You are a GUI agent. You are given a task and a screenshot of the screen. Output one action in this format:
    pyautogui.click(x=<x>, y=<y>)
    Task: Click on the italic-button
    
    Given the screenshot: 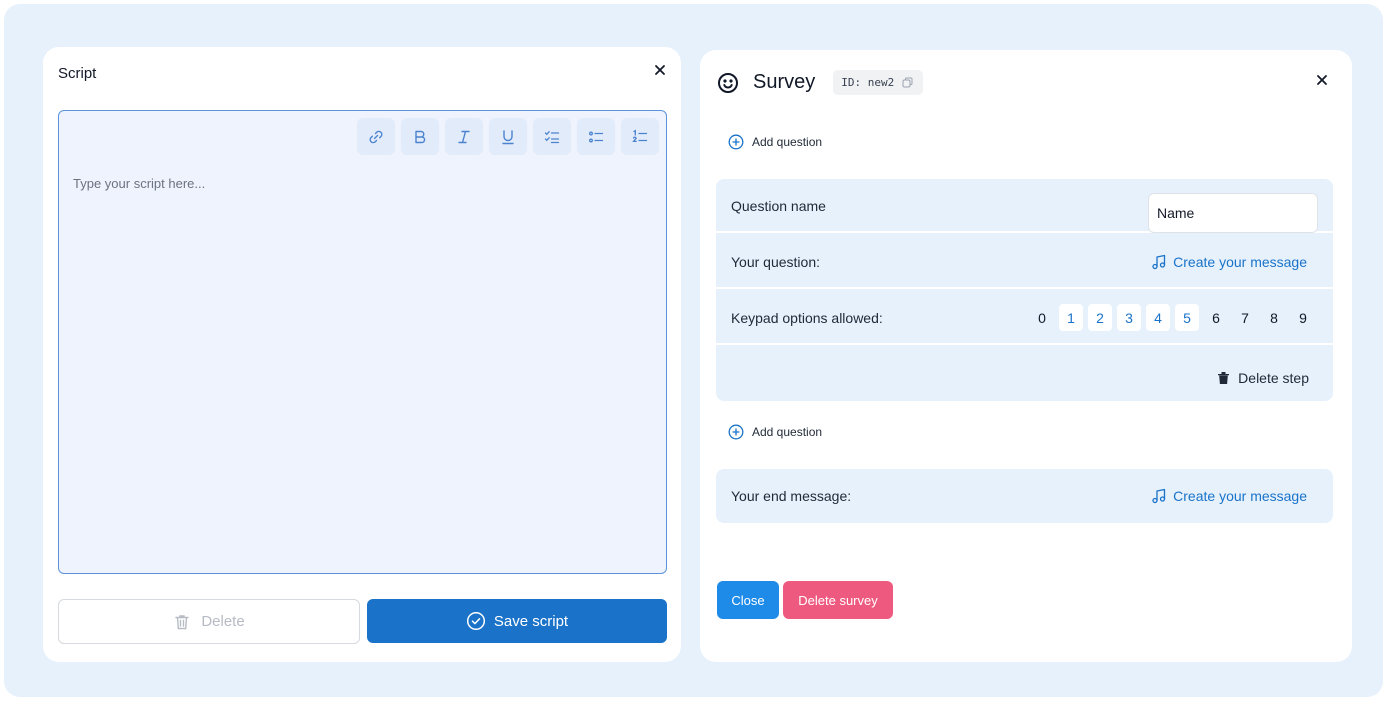 What is the action you would take?
    pyautogui.click(x=464, y=136)
    